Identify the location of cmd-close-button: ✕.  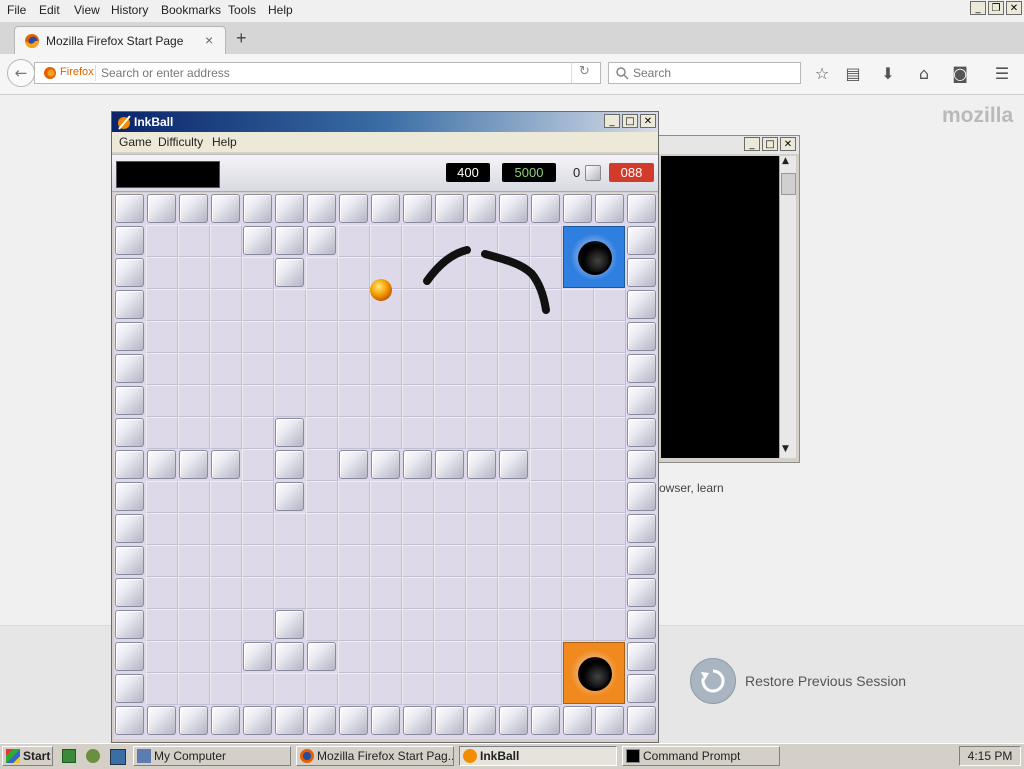
(788, 144).